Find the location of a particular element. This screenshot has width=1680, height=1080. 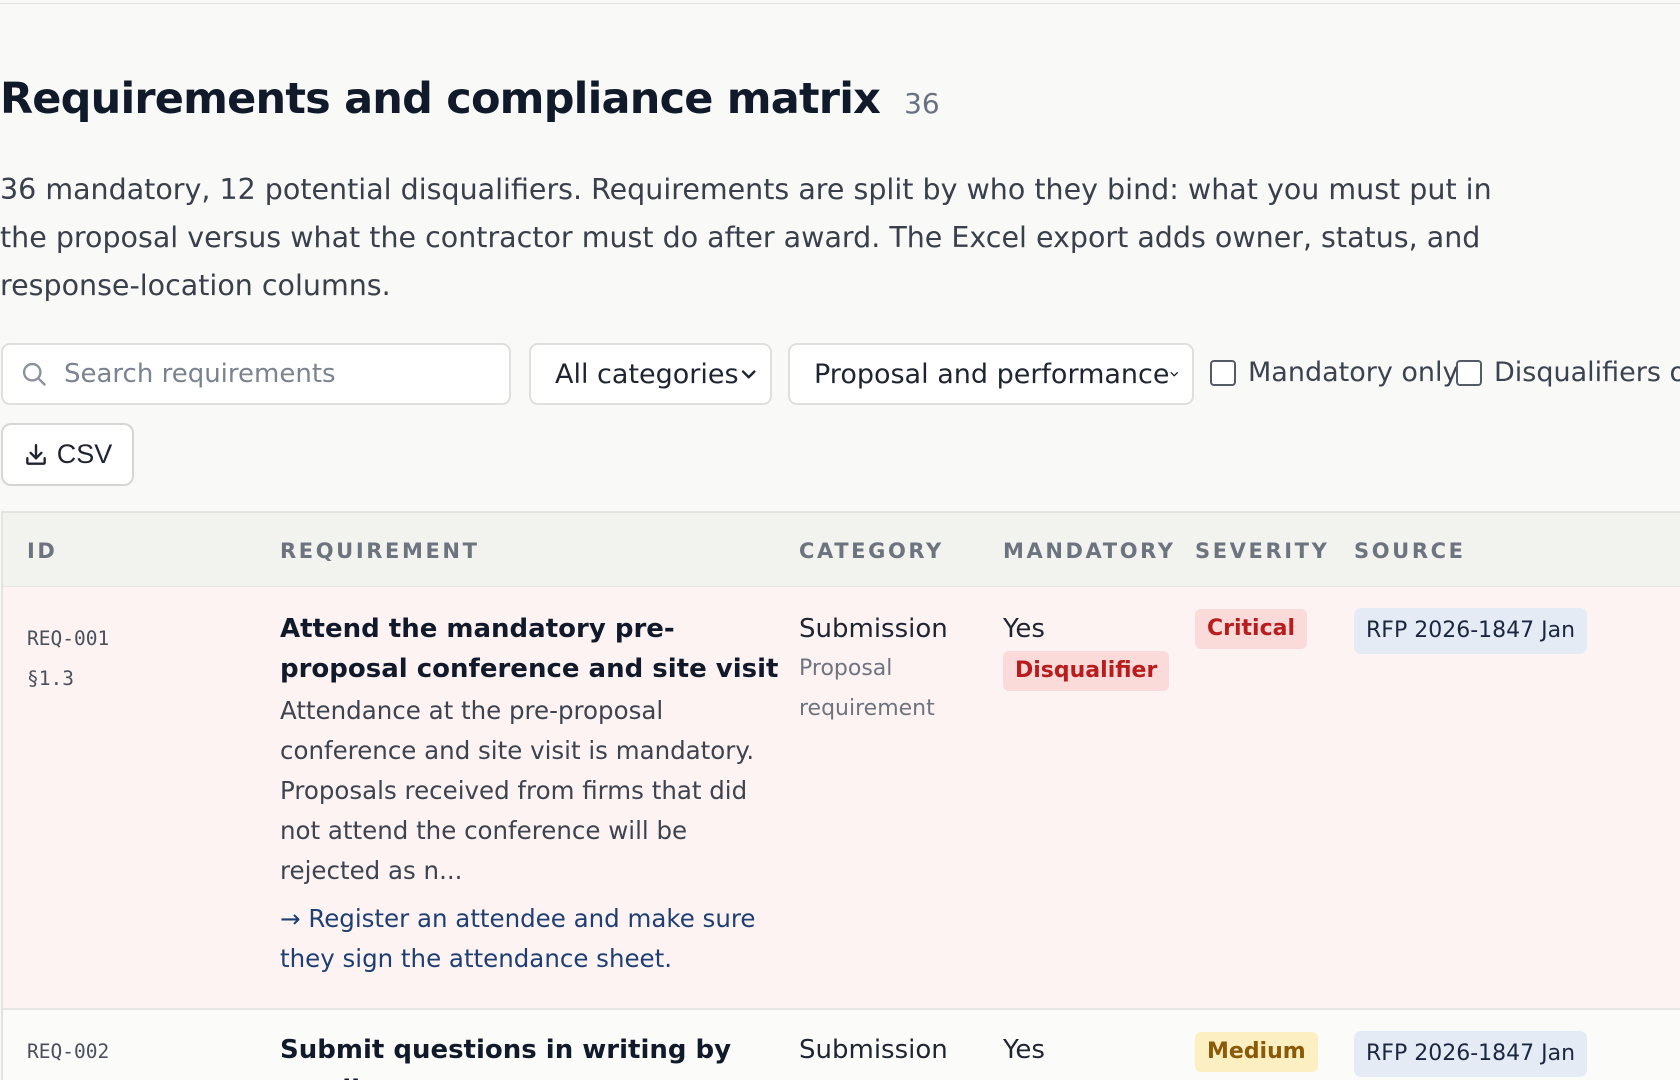

disqualifiers-only-label: Disqualifiers on is located at coordinates (1587, 372).